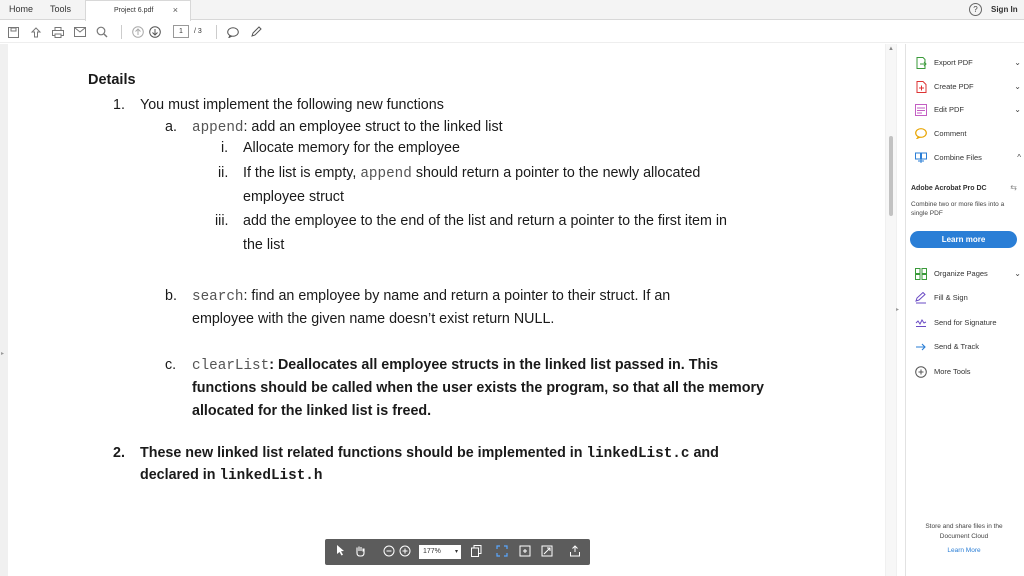 The image size is (1024, 576). What do you see at coordinates (256, 32) in the screenshot?
I see `pen-icon` at bounding box center [256, 32].